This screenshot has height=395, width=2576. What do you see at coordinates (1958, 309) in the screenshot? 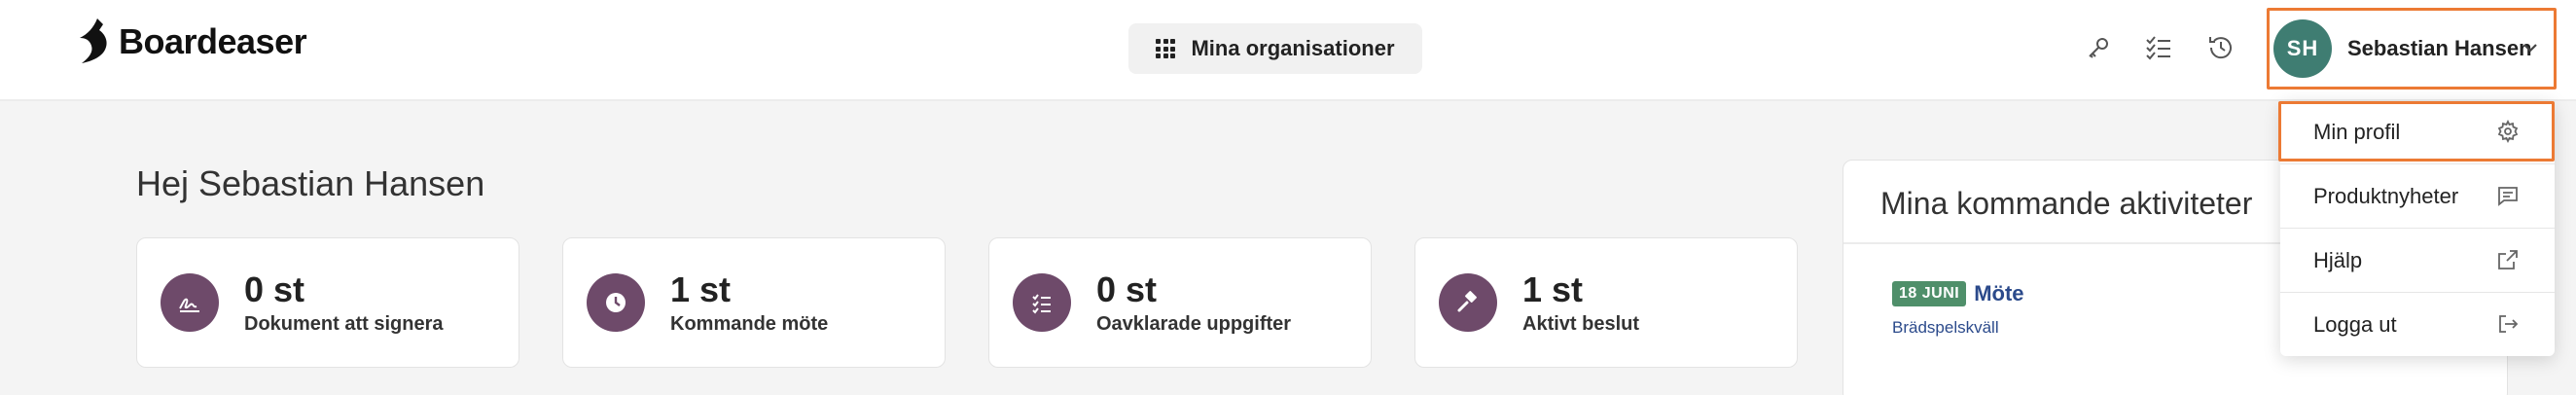
I see `activity-item: 18 JUNI Möte Brädspelskväll` at bounding box center [1958, 309].